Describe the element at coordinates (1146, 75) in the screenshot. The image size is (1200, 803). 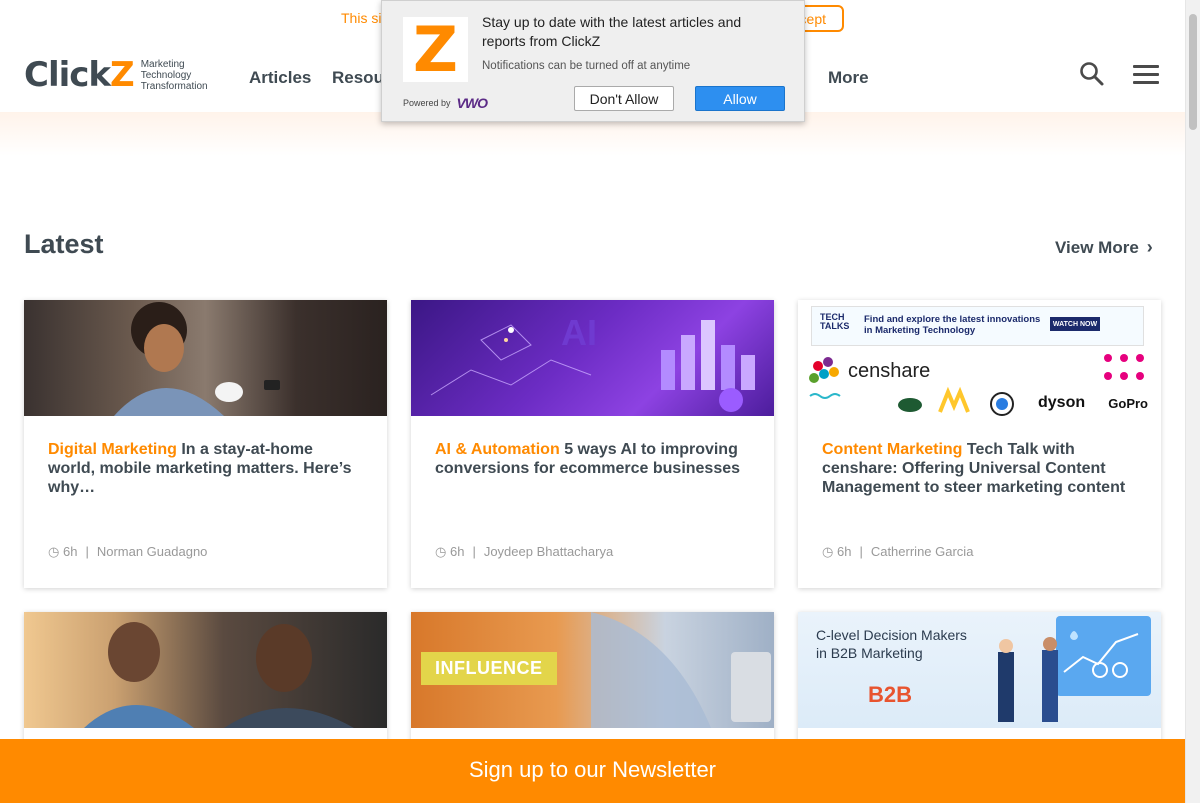
I see `hamburger-menu-icon` at that location.